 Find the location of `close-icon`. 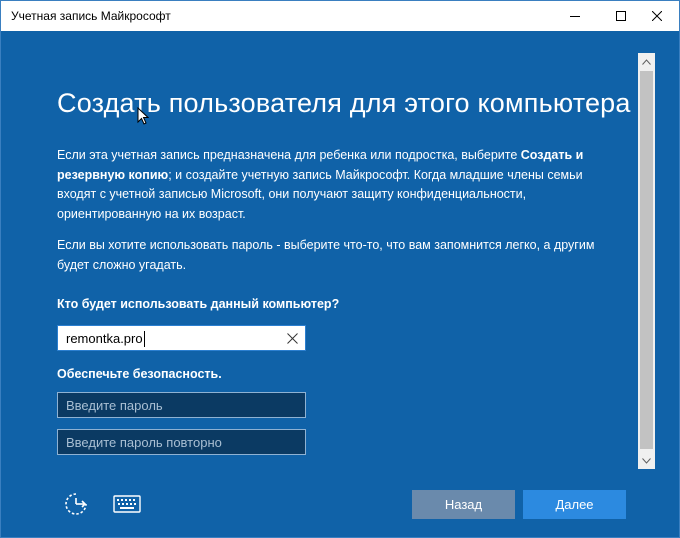

close-icon is located at coordinates (657, 16).